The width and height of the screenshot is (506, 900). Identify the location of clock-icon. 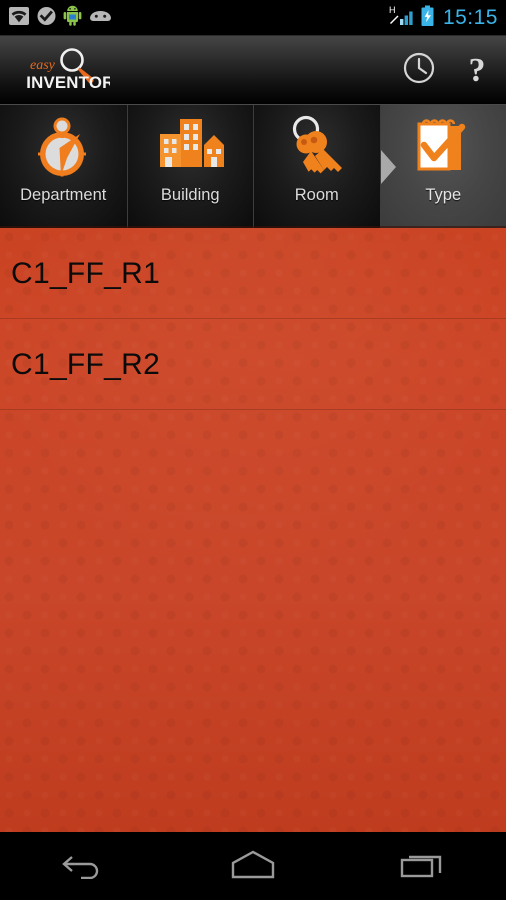
(419, 70).